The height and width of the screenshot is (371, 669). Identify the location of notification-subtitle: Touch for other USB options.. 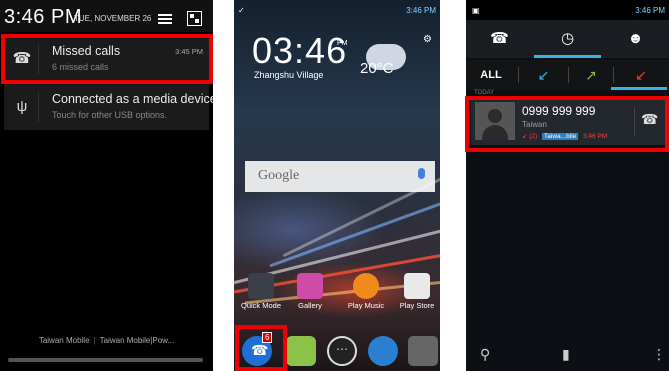
(110, 115).